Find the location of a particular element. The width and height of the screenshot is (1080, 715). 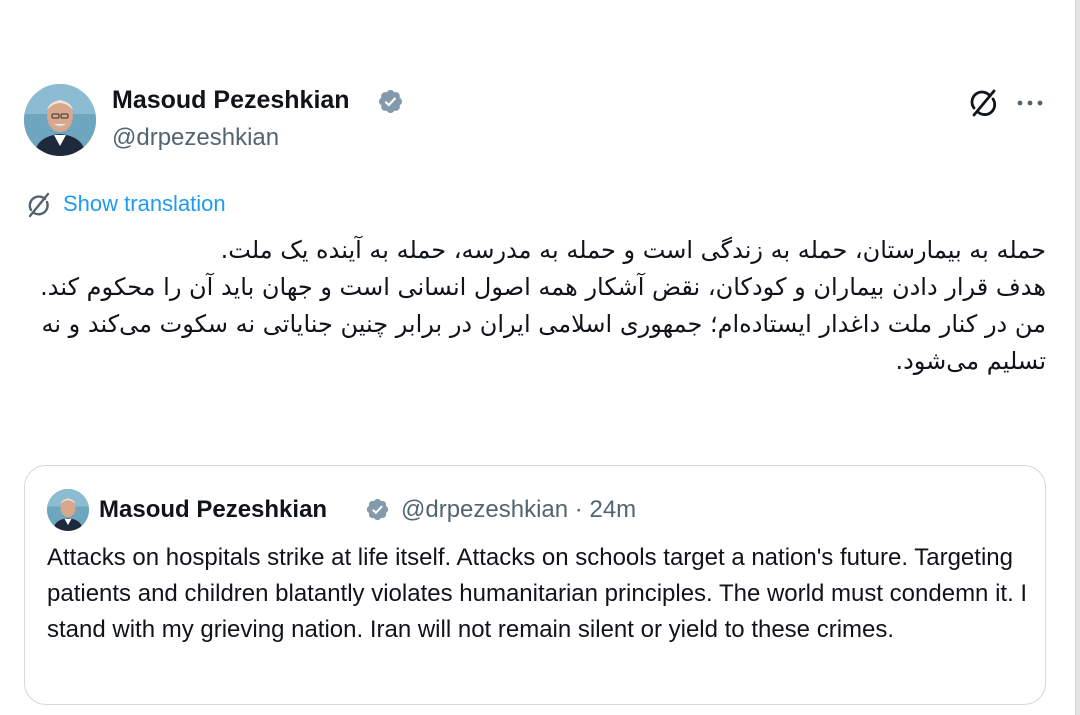

quoted-timestamp: 24m is located at coordinates (612, 509).